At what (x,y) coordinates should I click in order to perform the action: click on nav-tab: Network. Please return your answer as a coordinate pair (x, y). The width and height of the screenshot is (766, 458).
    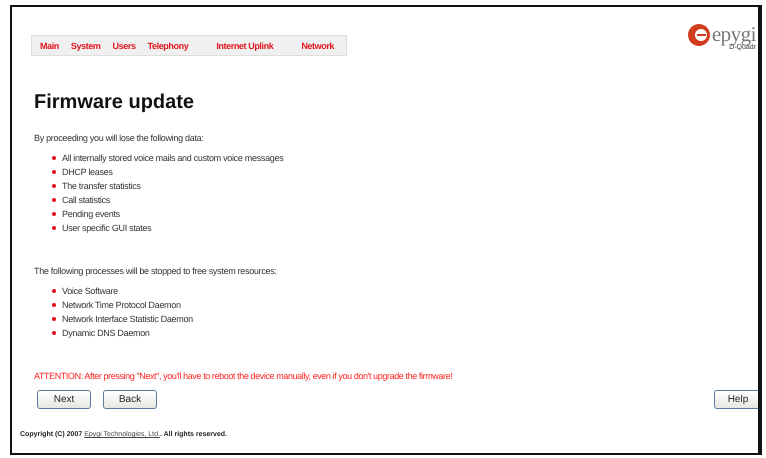
    Looking at the image, I should click on (317, 45).